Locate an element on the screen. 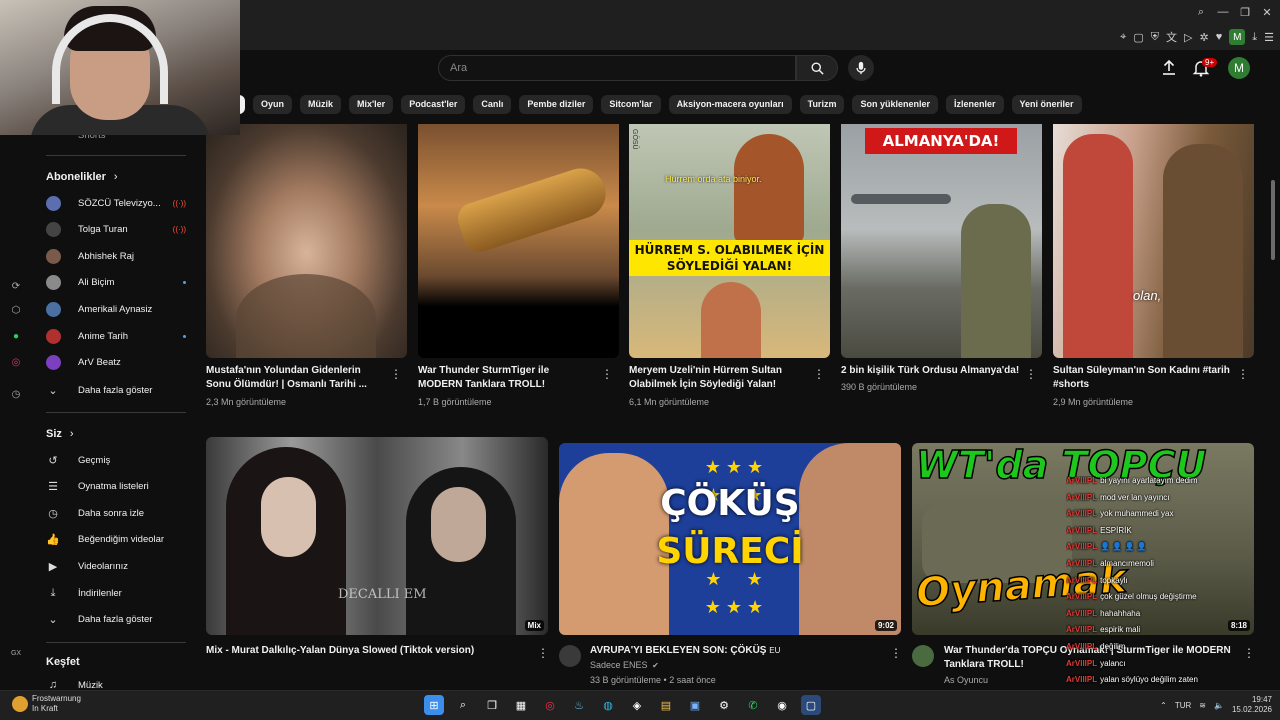  opera-gx-icon: ◎ is located at coordinates (550, 705).